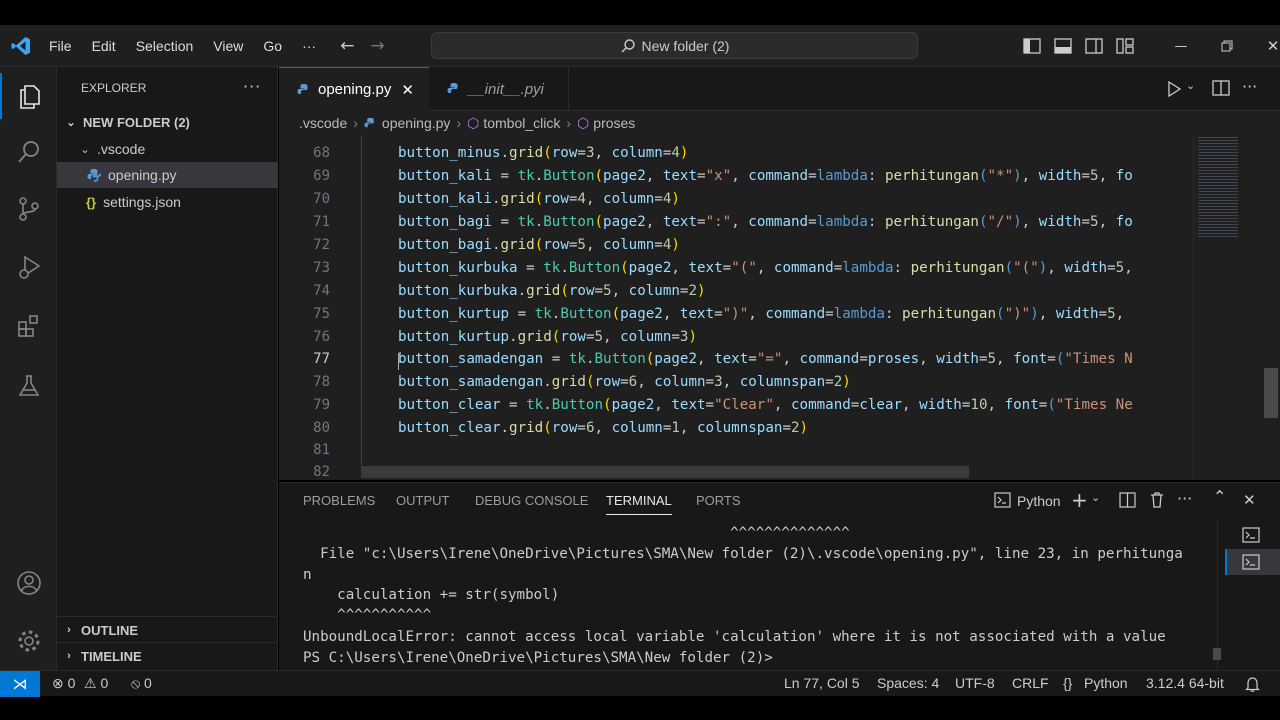  What do you see at coordinates (142, 202) in the screenshot?
I see `file-label: settings.json` at bounding box center [142, 202].